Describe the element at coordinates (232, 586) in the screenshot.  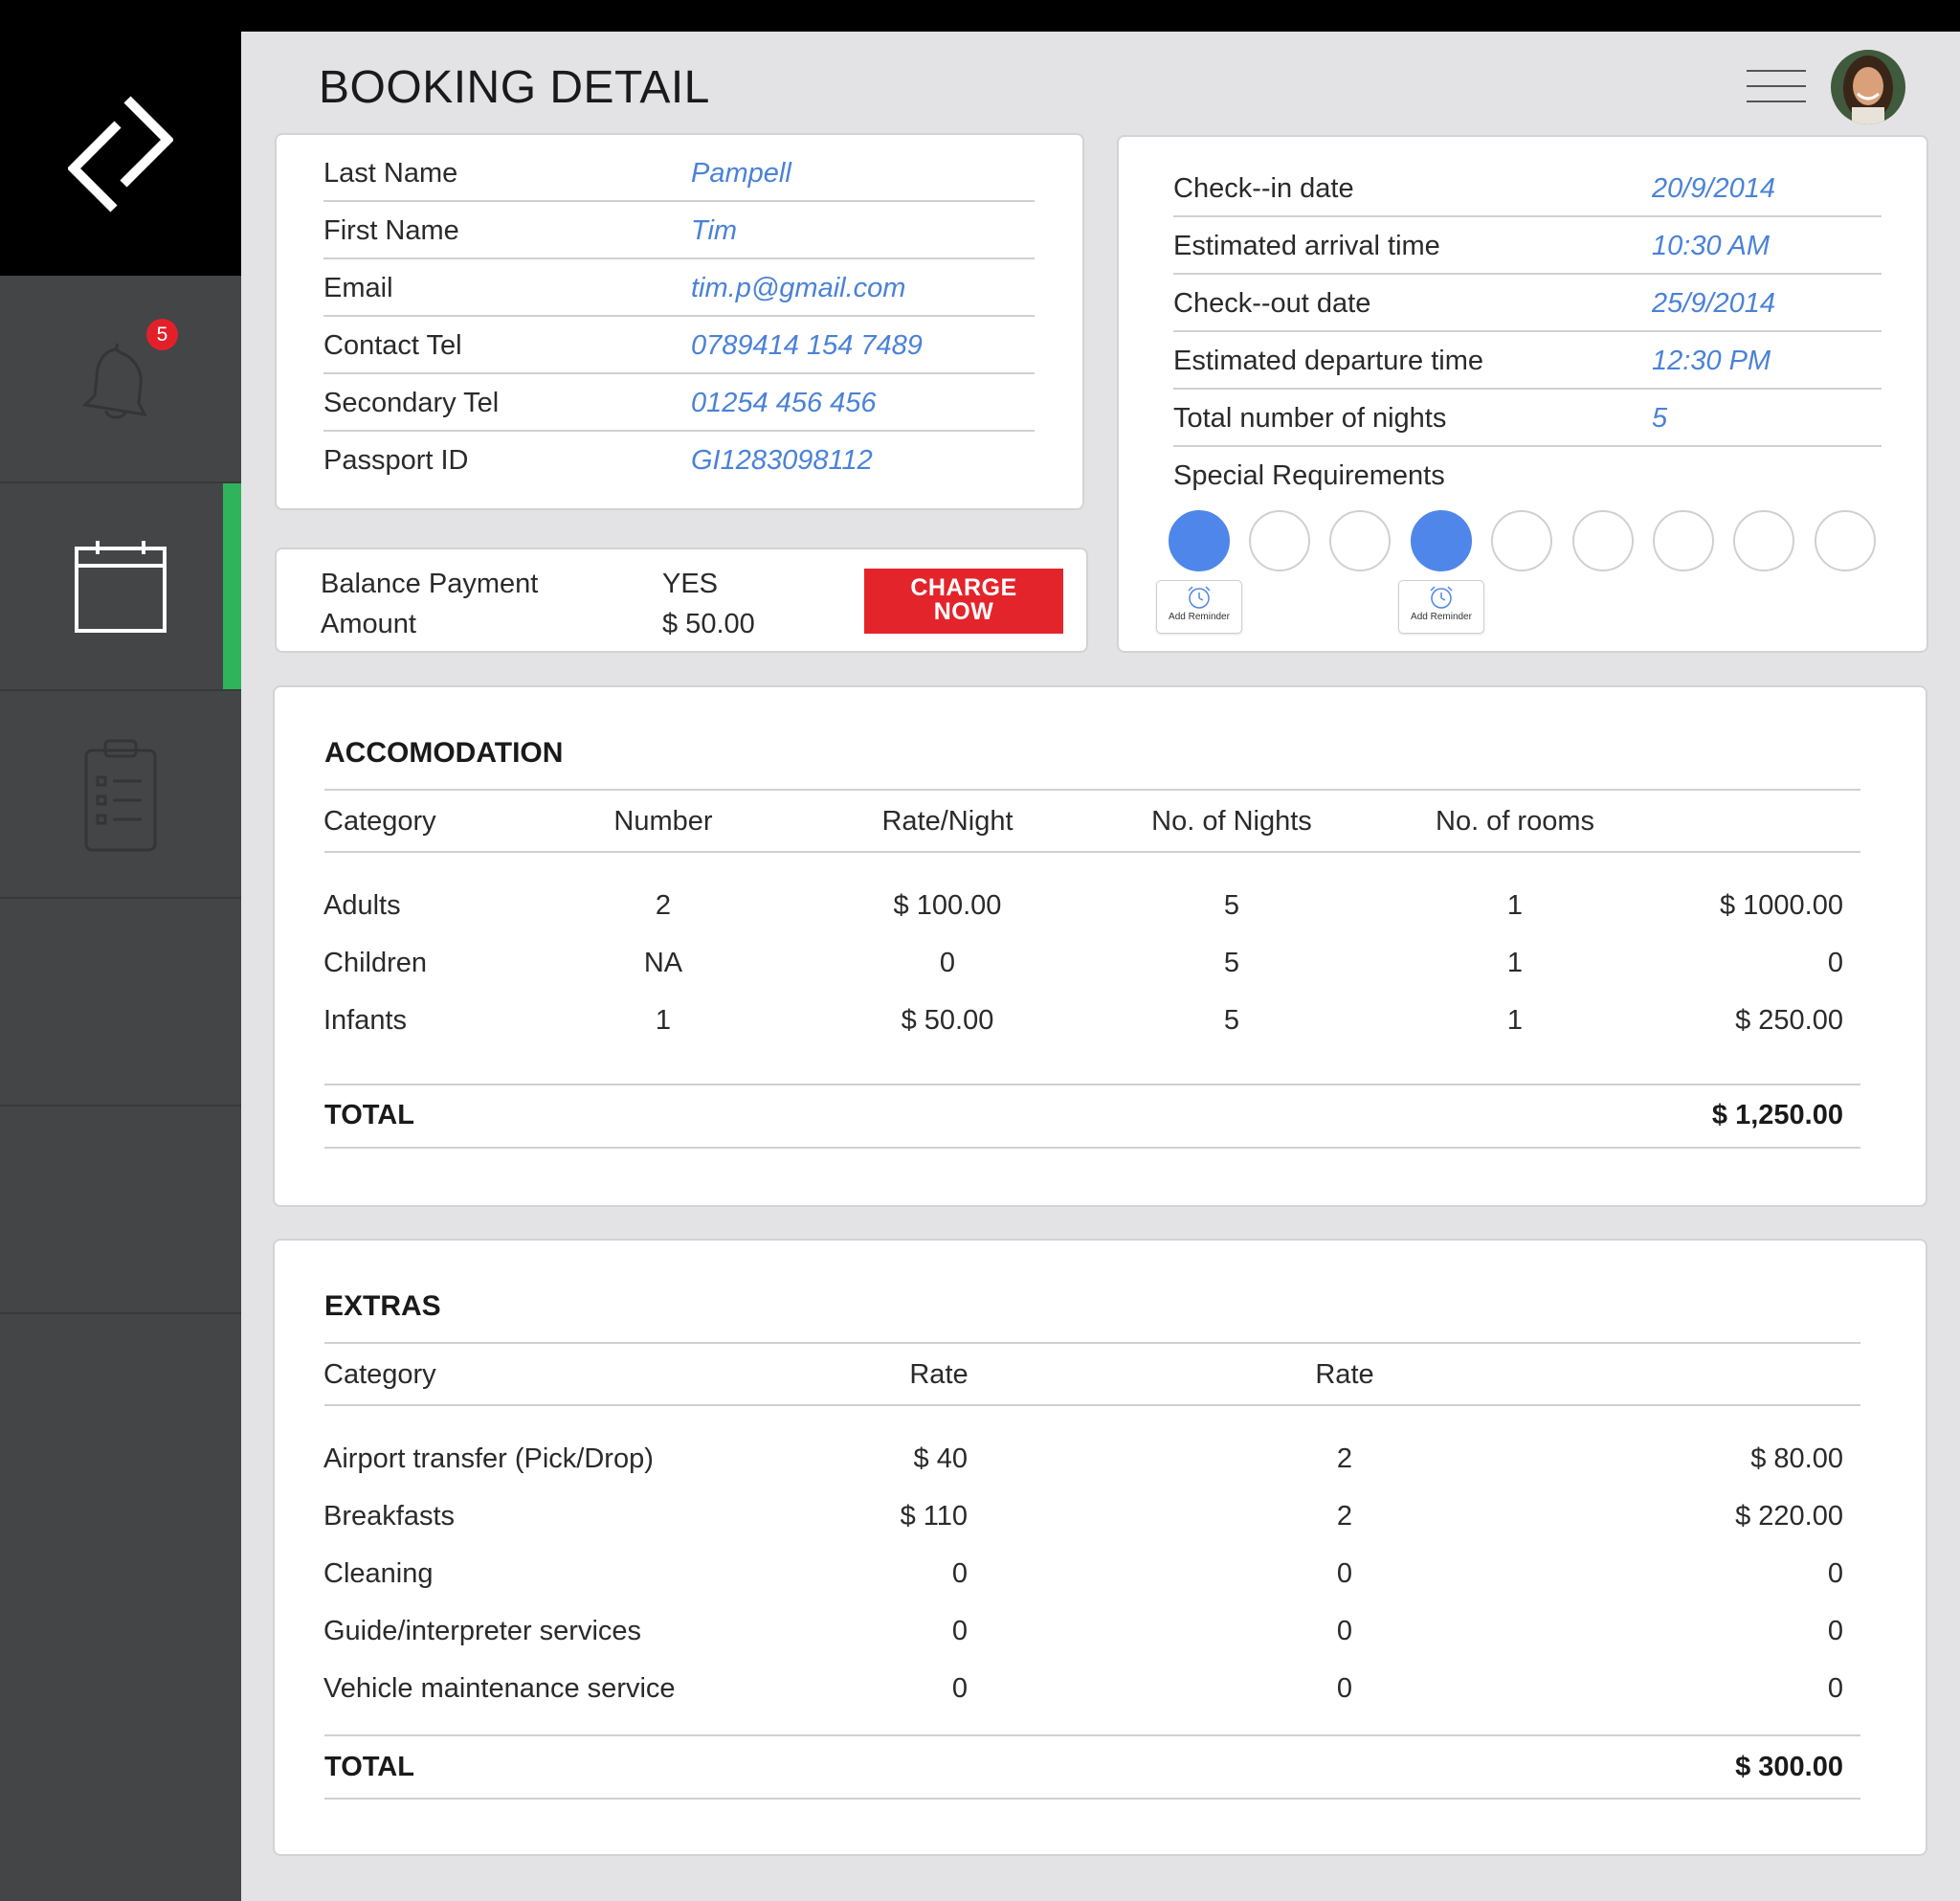
I see `active-indicator` at that location.